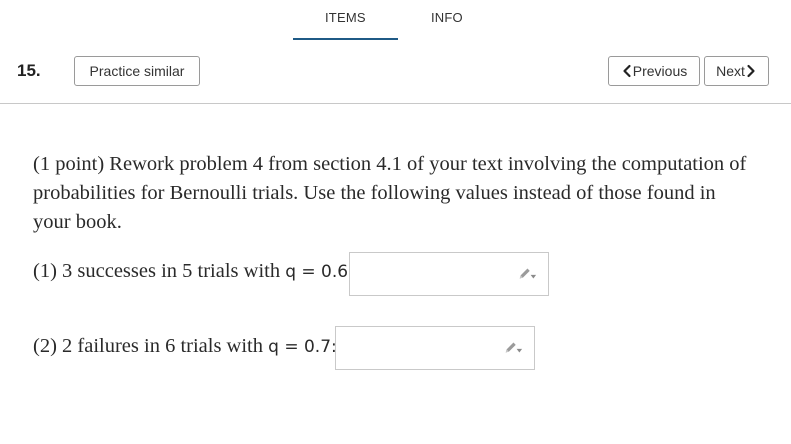  I want to click on part-2-equation: q = 0.7:, so click(302, 347).